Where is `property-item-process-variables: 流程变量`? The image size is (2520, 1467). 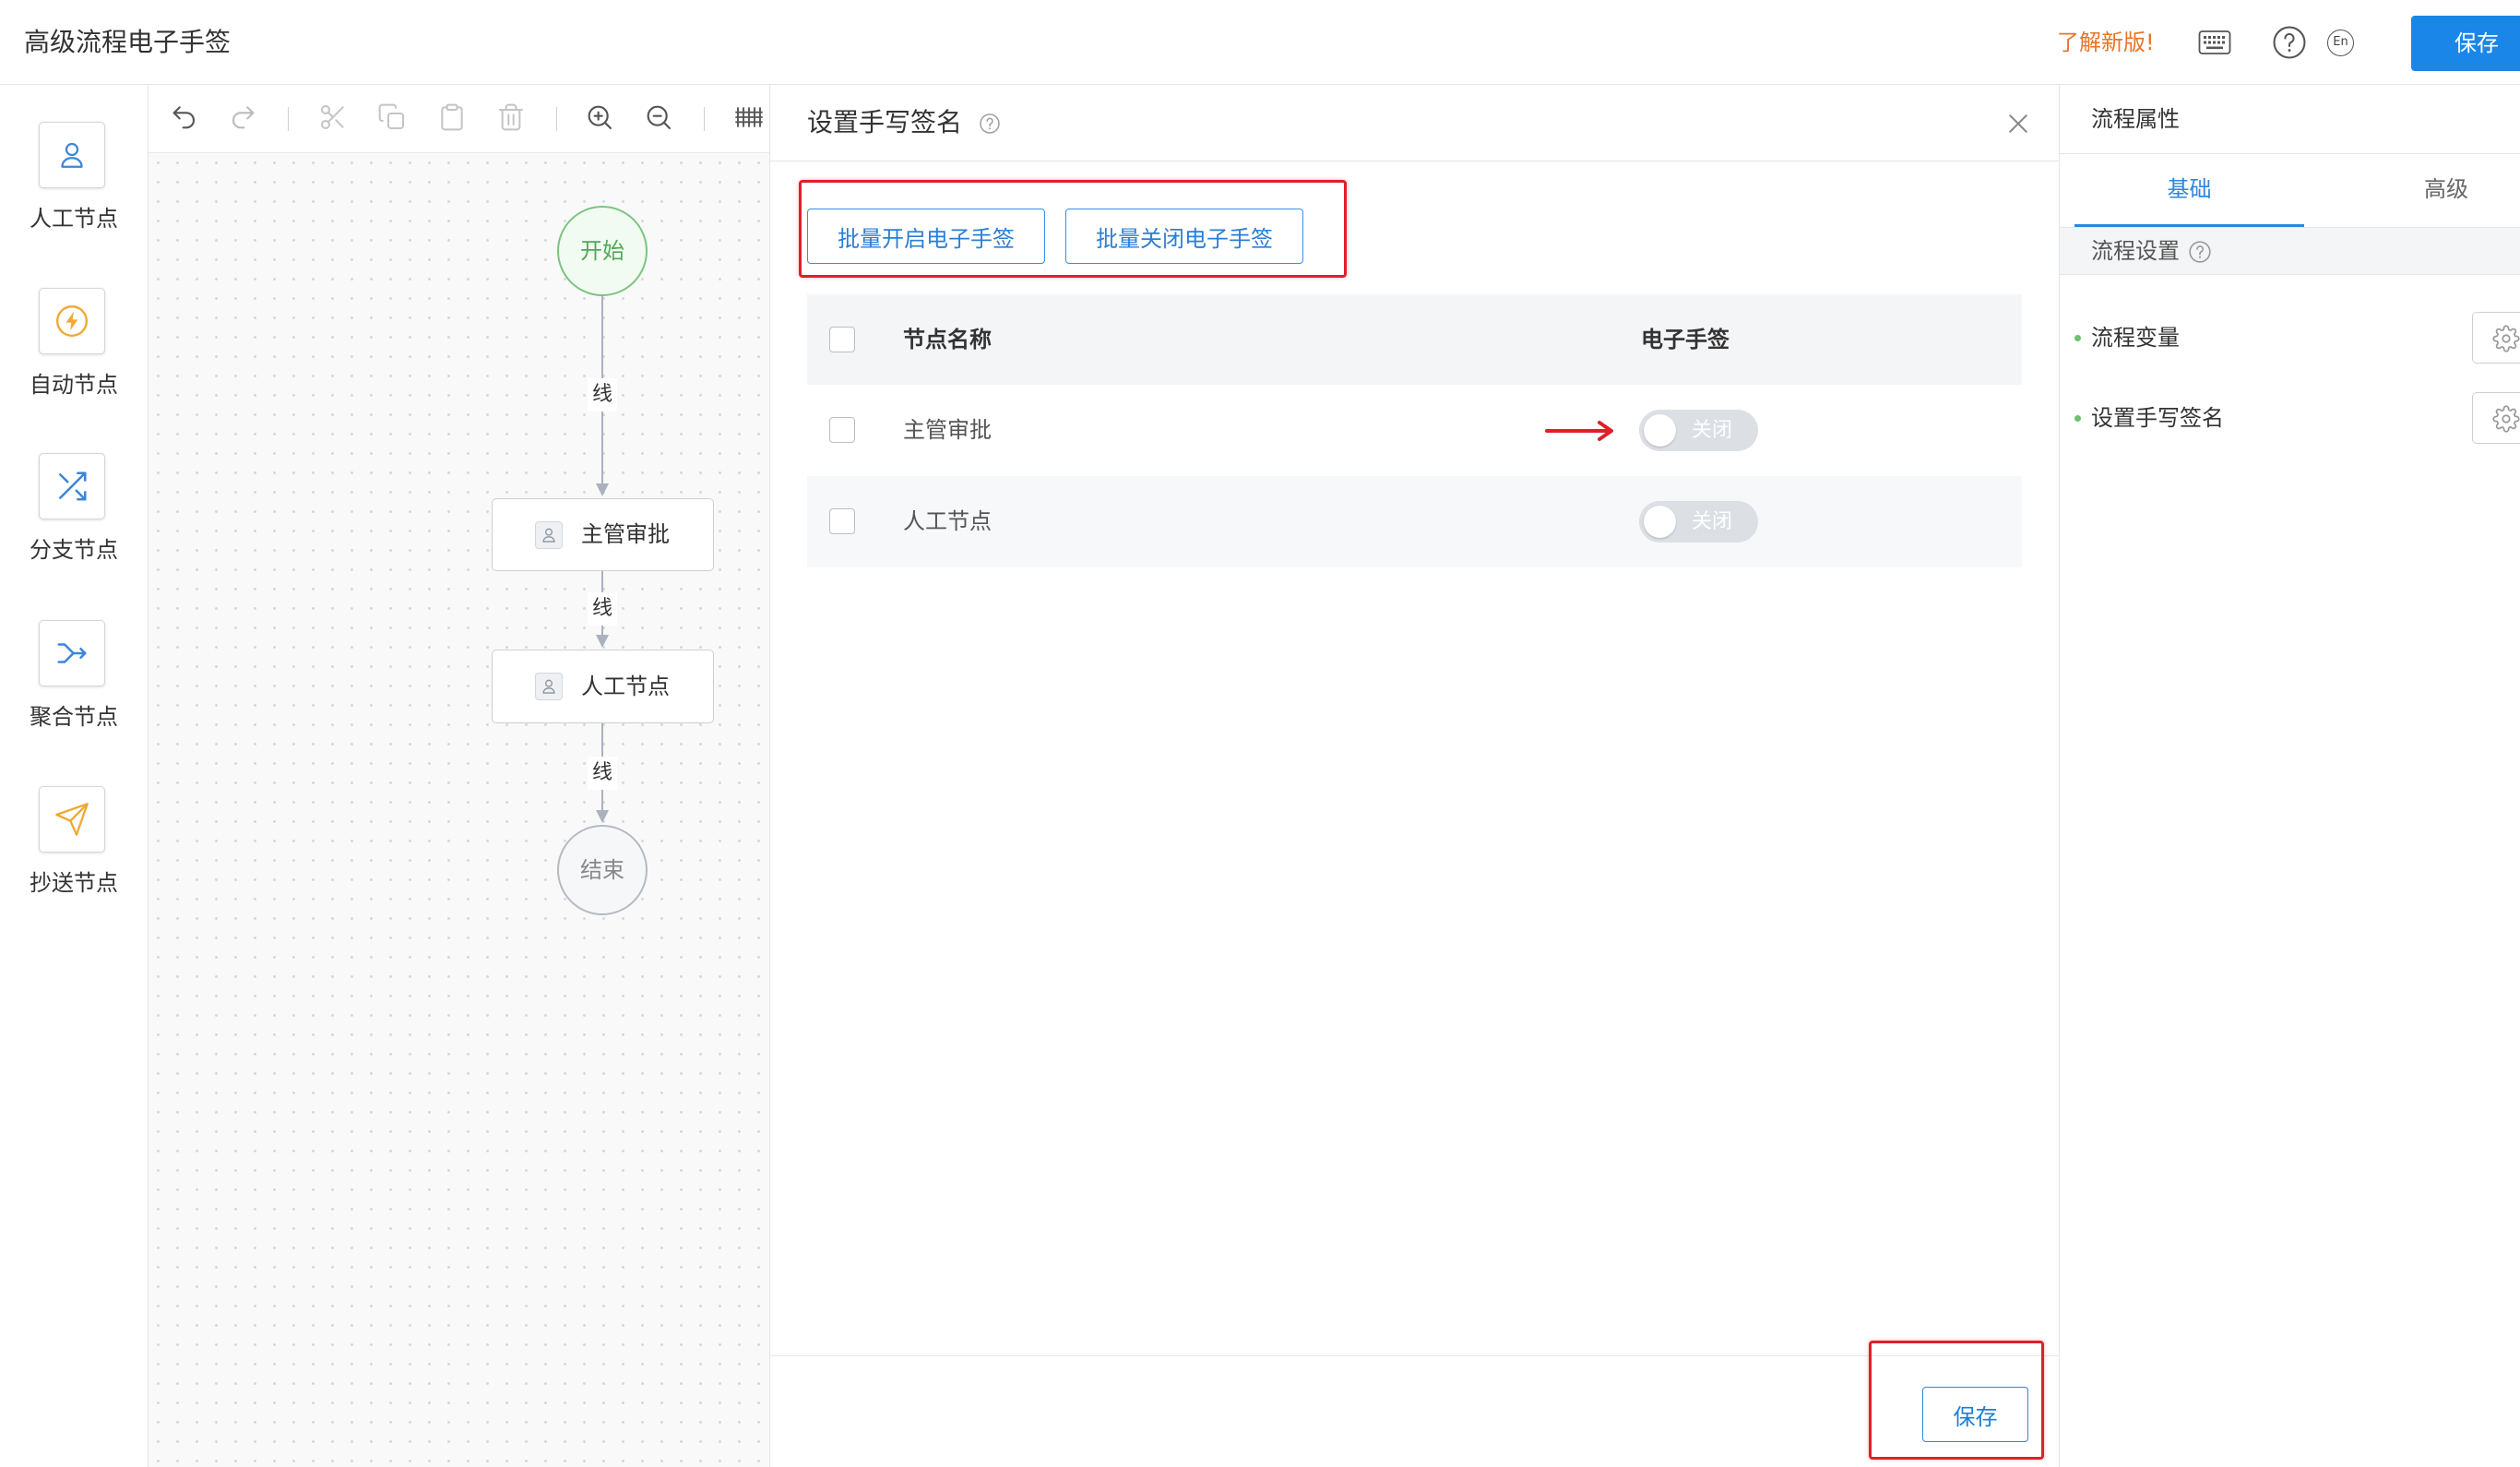 property-item-process-variables: 流程变量 is located at coordinates (2290, 338).